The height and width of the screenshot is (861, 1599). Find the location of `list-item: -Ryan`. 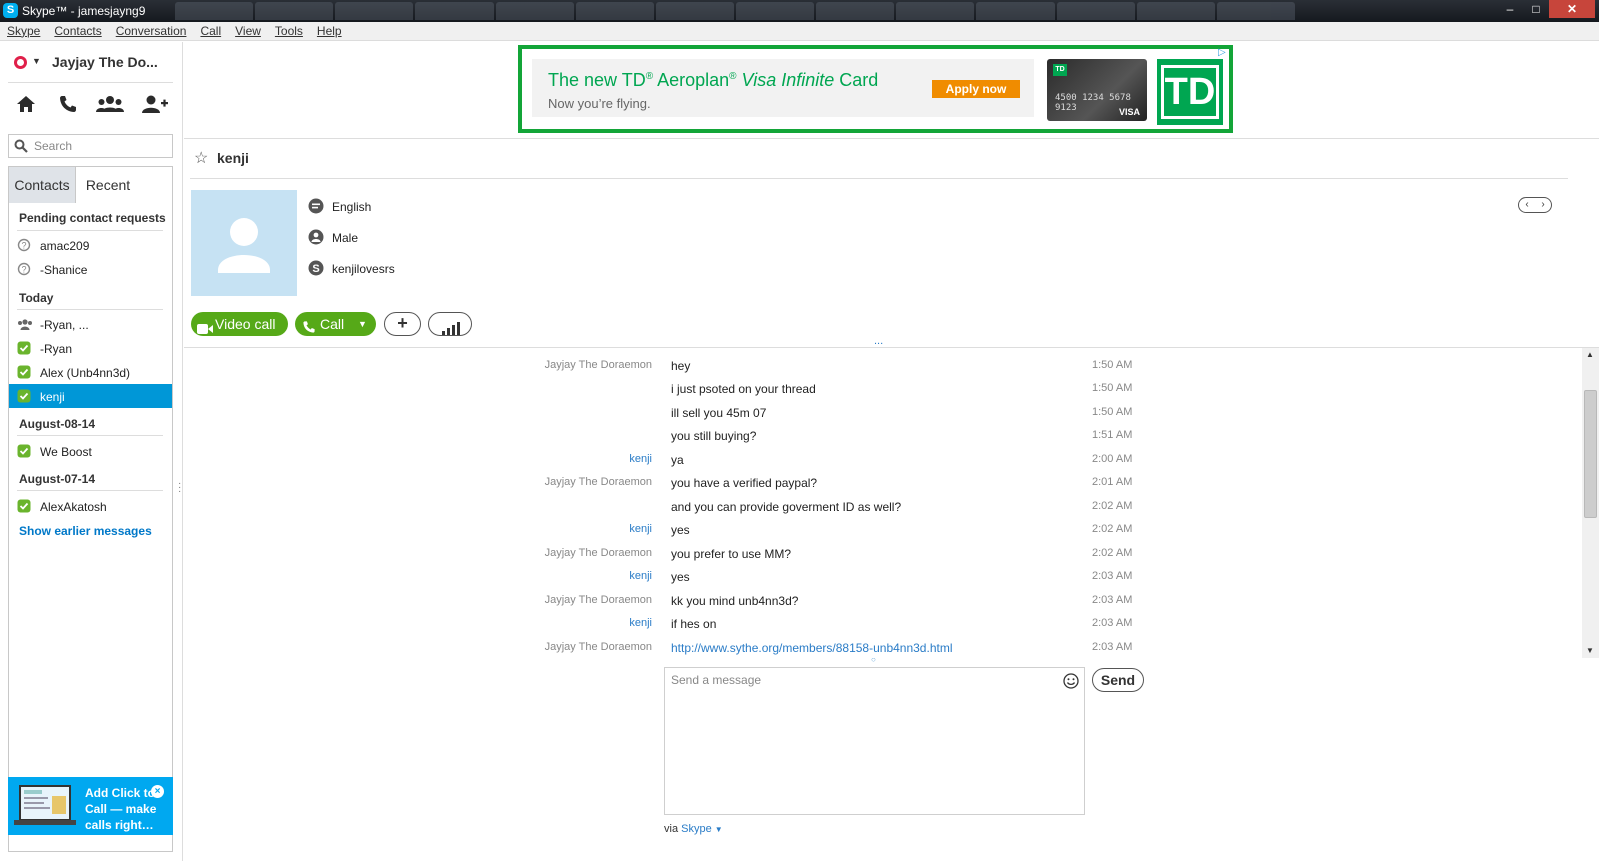

list-item: -Ryan is located at coordinates (90, 348).